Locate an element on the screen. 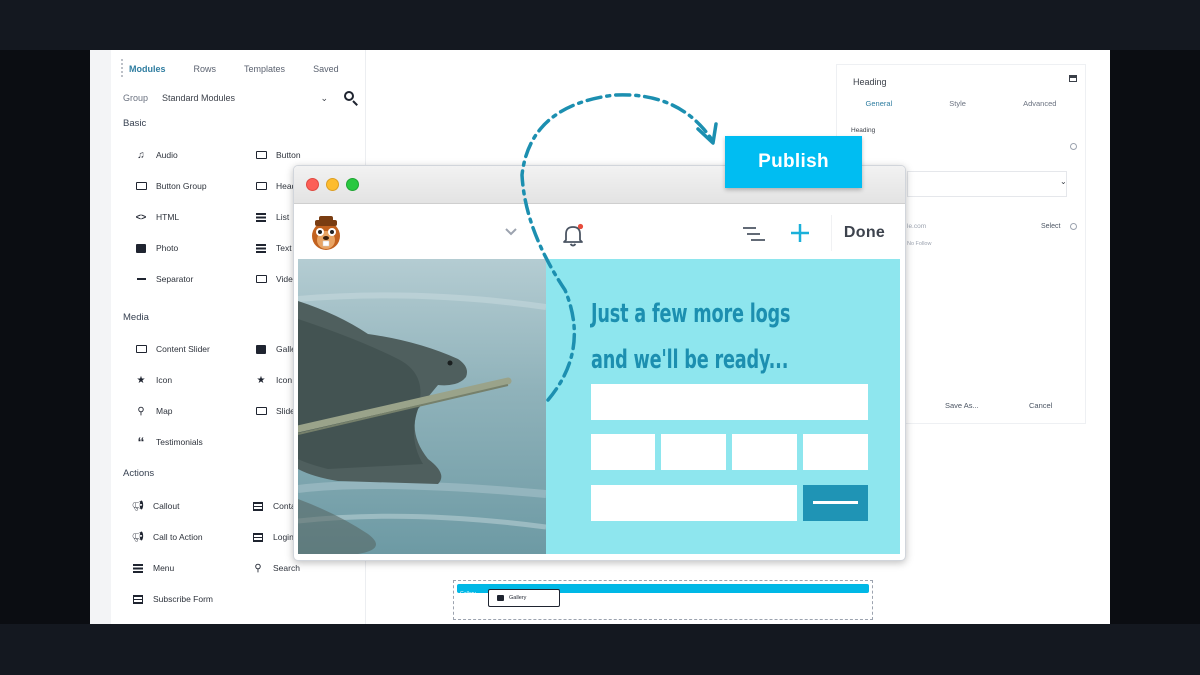 This screenshot has height=675, width=1200. group-label: Group is located at coordinates (136, 98).